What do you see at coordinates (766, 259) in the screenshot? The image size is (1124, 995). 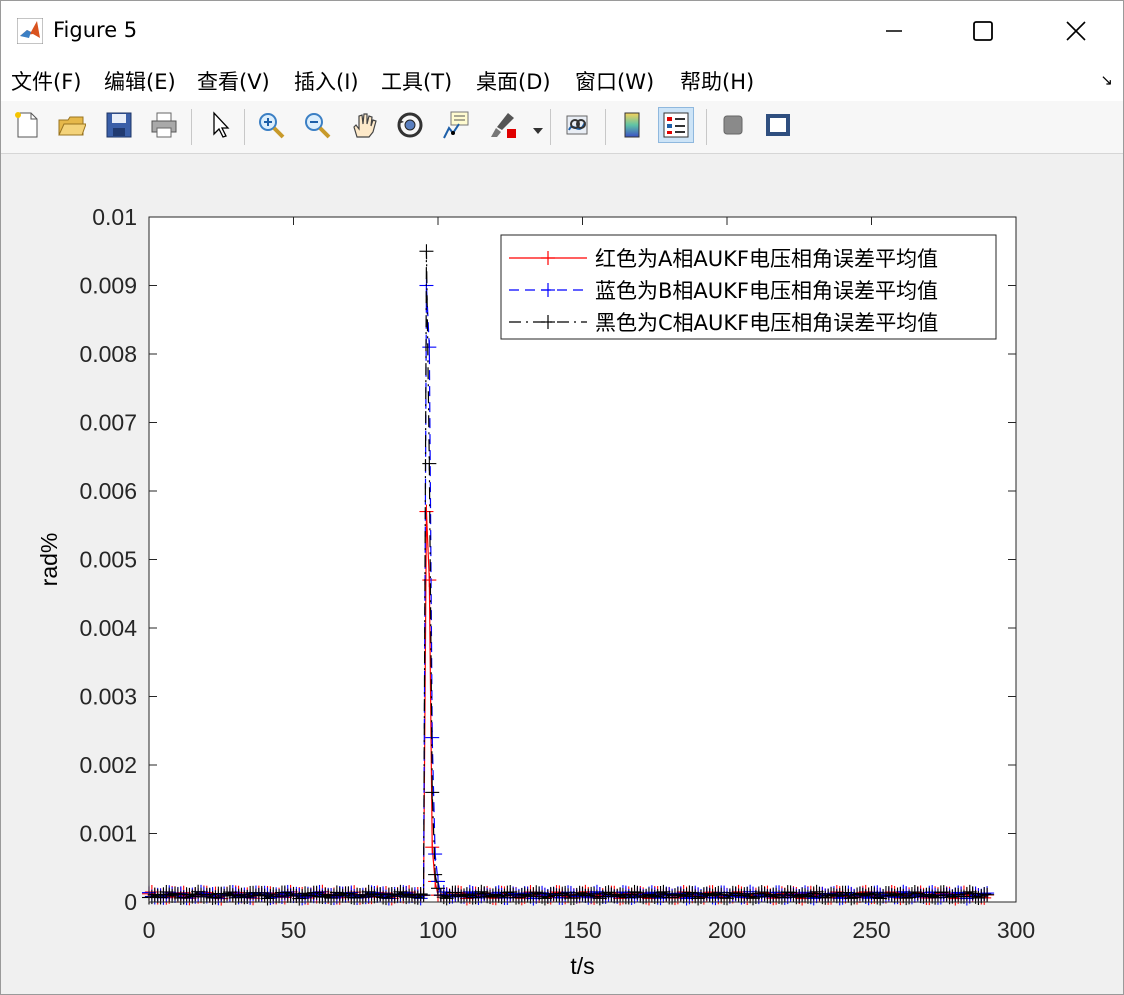 I see `legend-entry-1: 红色为A相AUKF电压相角误差平均值` at bounding box center [766, 259].